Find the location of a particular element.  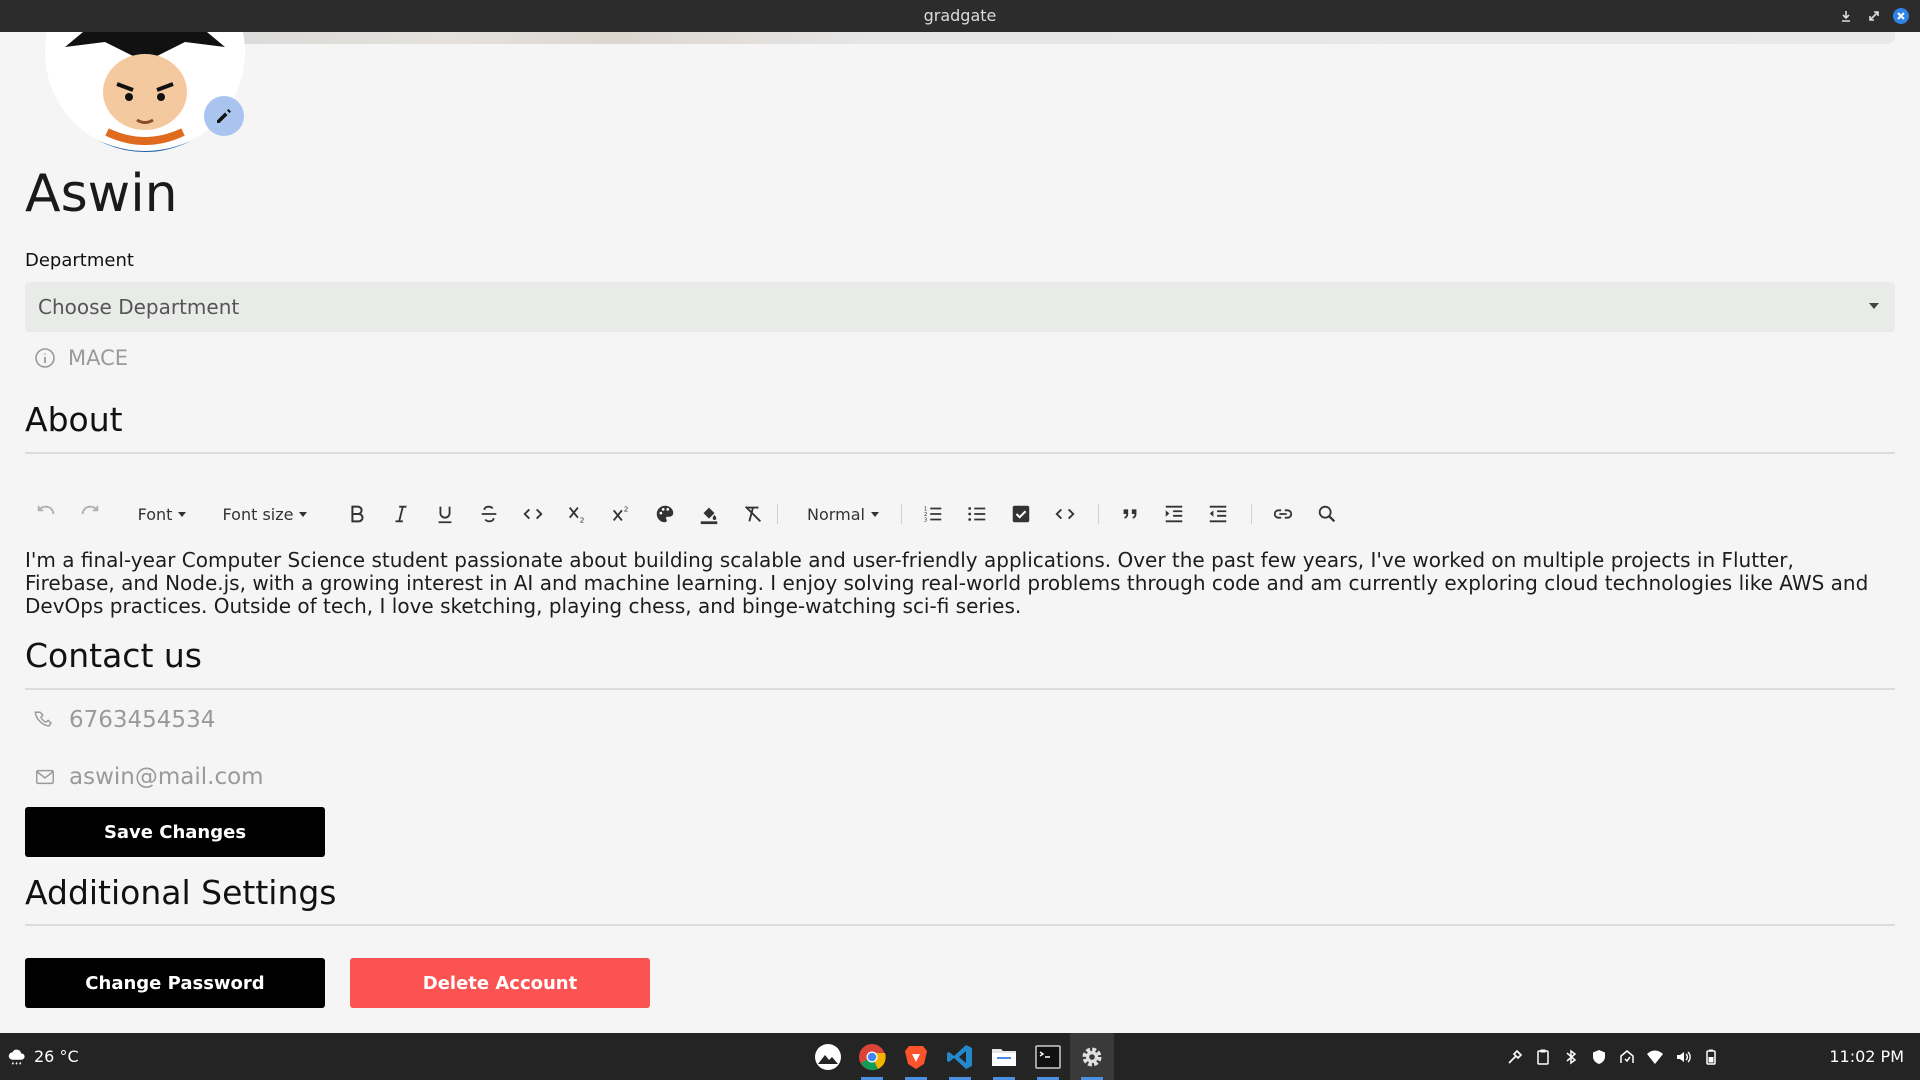

department-label: Department is located at coordinates (79, 260).